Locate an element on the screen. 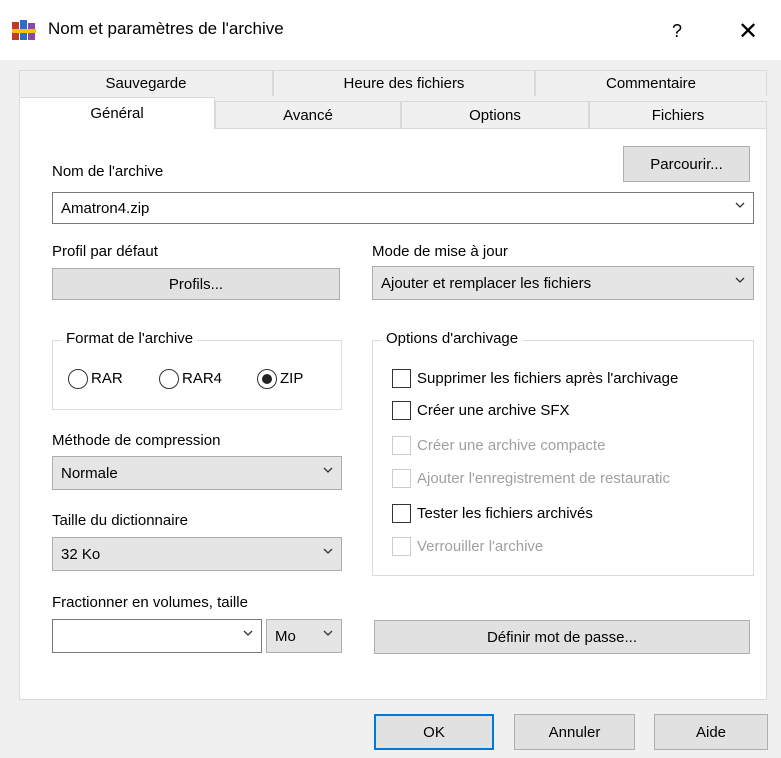 Image resolution: width=781 pixels, height=758 pixels. split-unit-select: Mo is located at coordinates (304, 636).